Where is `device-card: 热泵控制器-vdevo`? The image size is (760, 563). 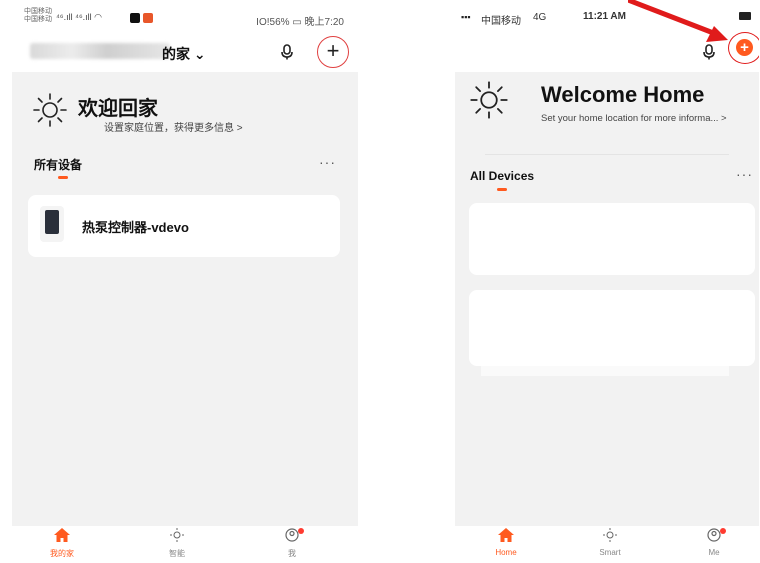
device-card: 热泵控制器-vdevo is located at coordinates (184, 226).